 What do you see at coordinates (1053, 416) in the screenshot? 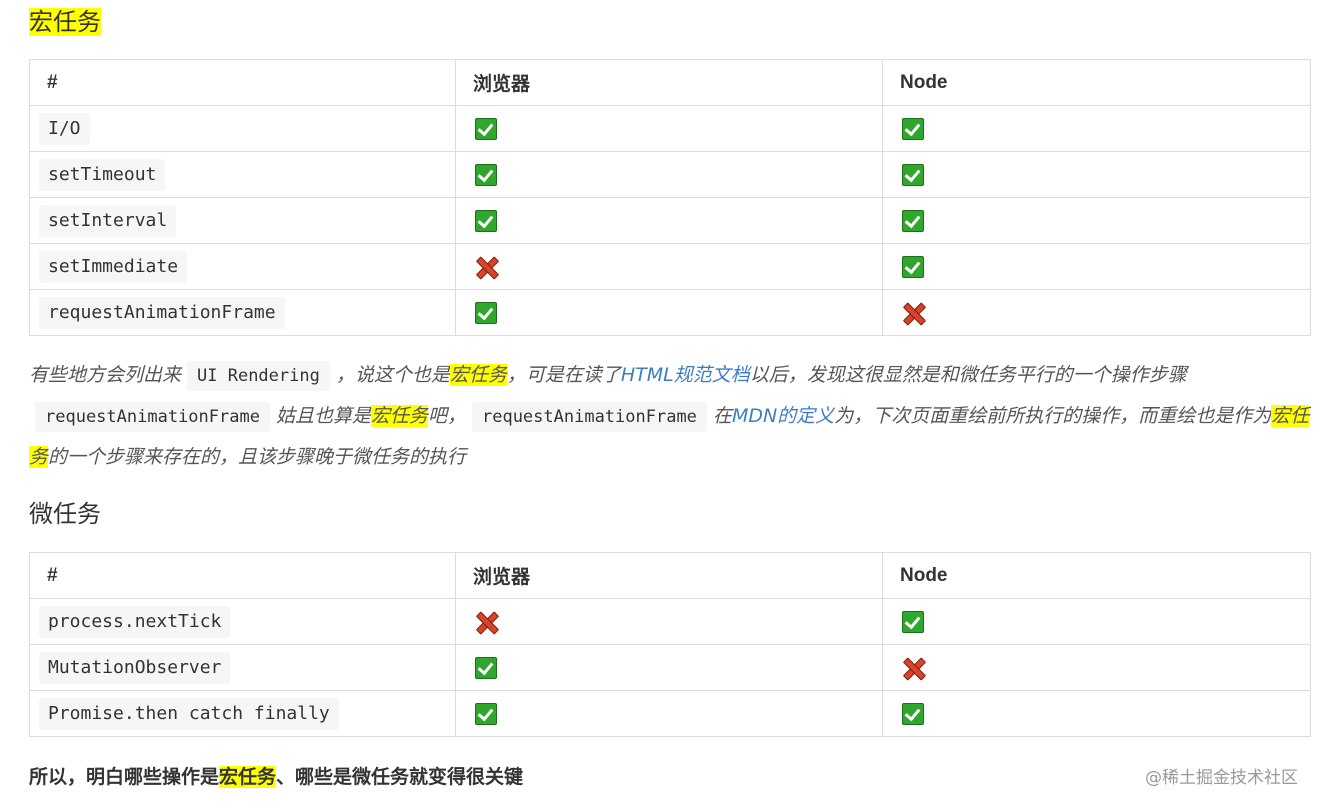
I see `paragraph-text: 为，下次页面重绘前所执行的操作，而重绘也是作为` at bounding box center [1053, 416].